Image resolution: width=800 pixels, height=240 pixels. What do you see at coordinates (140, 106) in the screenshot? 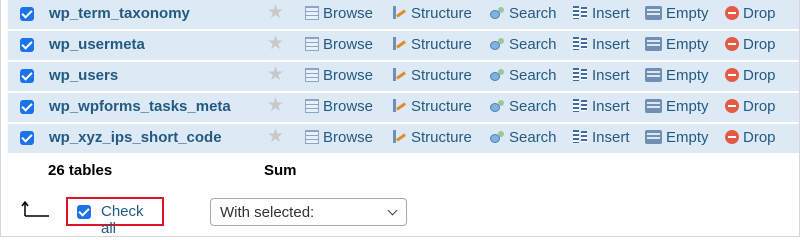
I see `table-name-link: wp_wpforms_tasks_meta` at bounding box center [140, 106].